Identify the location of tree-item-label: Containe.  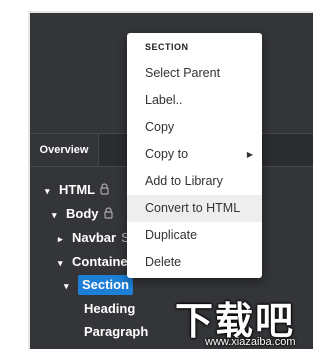
(100, 261).